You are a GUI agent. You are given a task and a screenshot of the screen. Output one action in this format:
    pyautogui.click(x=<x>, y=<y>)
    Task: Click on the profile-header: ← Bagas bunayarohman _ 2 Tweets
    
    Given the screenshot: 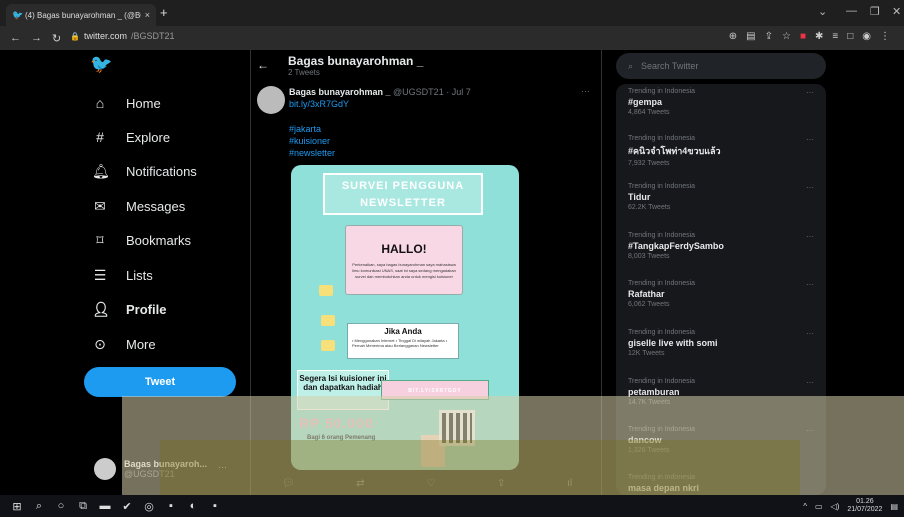 What is the action you would take?
    pyautogui.click(x=427, y=66)
    